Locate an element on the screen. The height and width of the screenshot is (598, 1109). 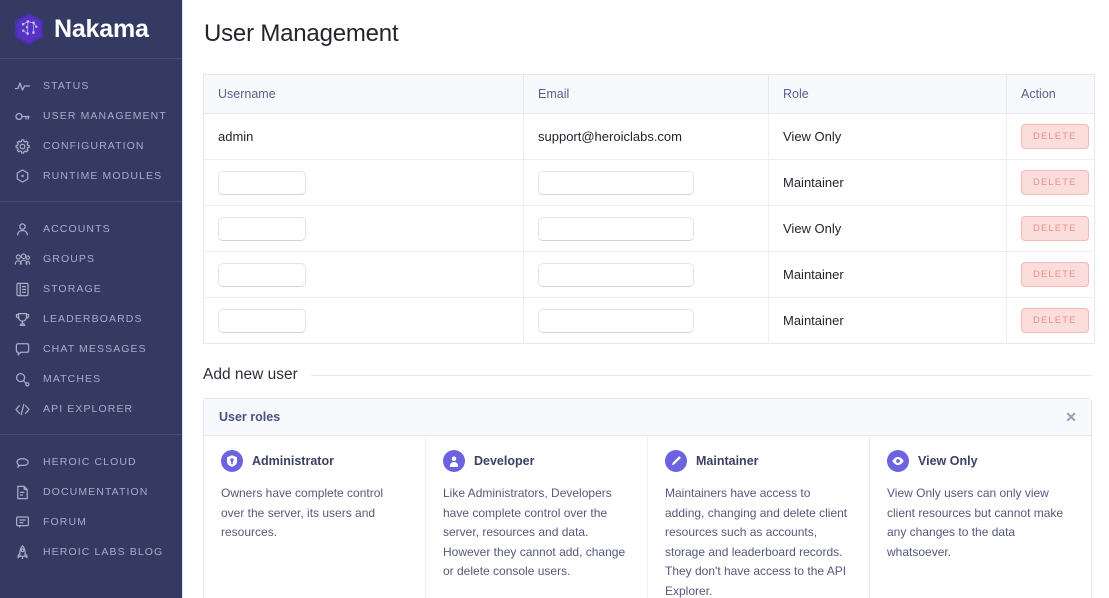
role-card-header: Maintainer is located at coordinates (758, 461).